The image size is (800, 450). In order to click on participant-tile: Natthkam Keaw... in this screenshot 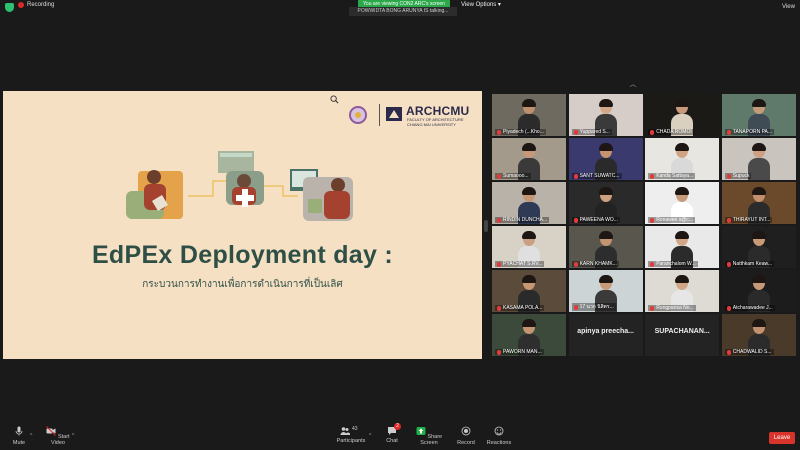, I will do `click(758, 247)`.